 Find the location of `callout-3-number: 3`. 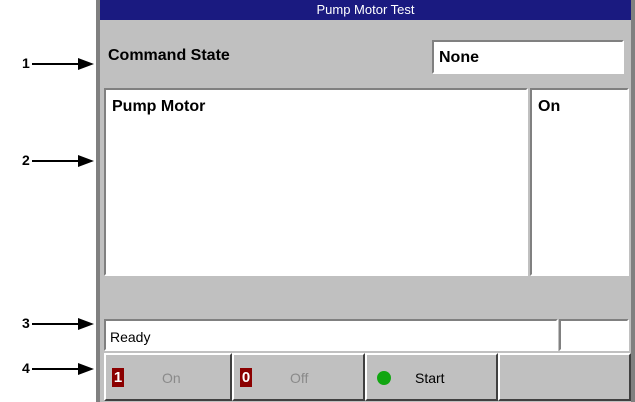

callout-3-number: 3 is located at coordinates (26, 323).